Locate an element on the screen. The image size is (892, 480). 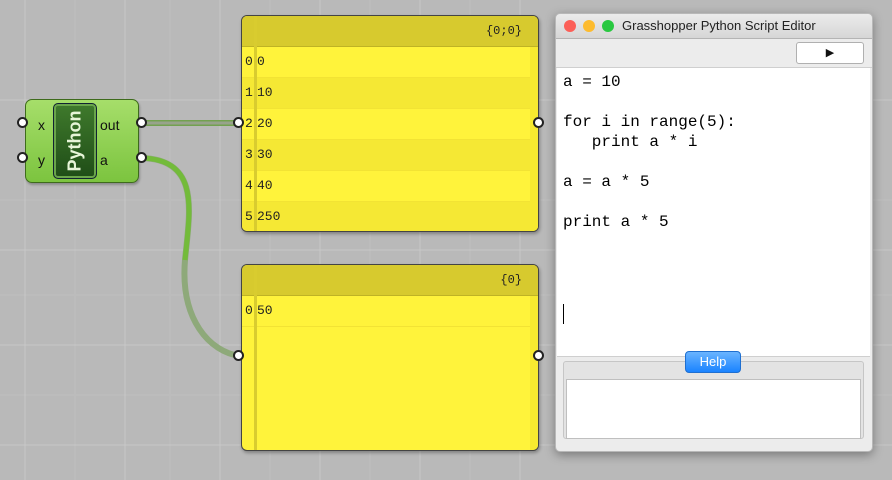
zoom-window-icon is located at coordinates (608, 26).